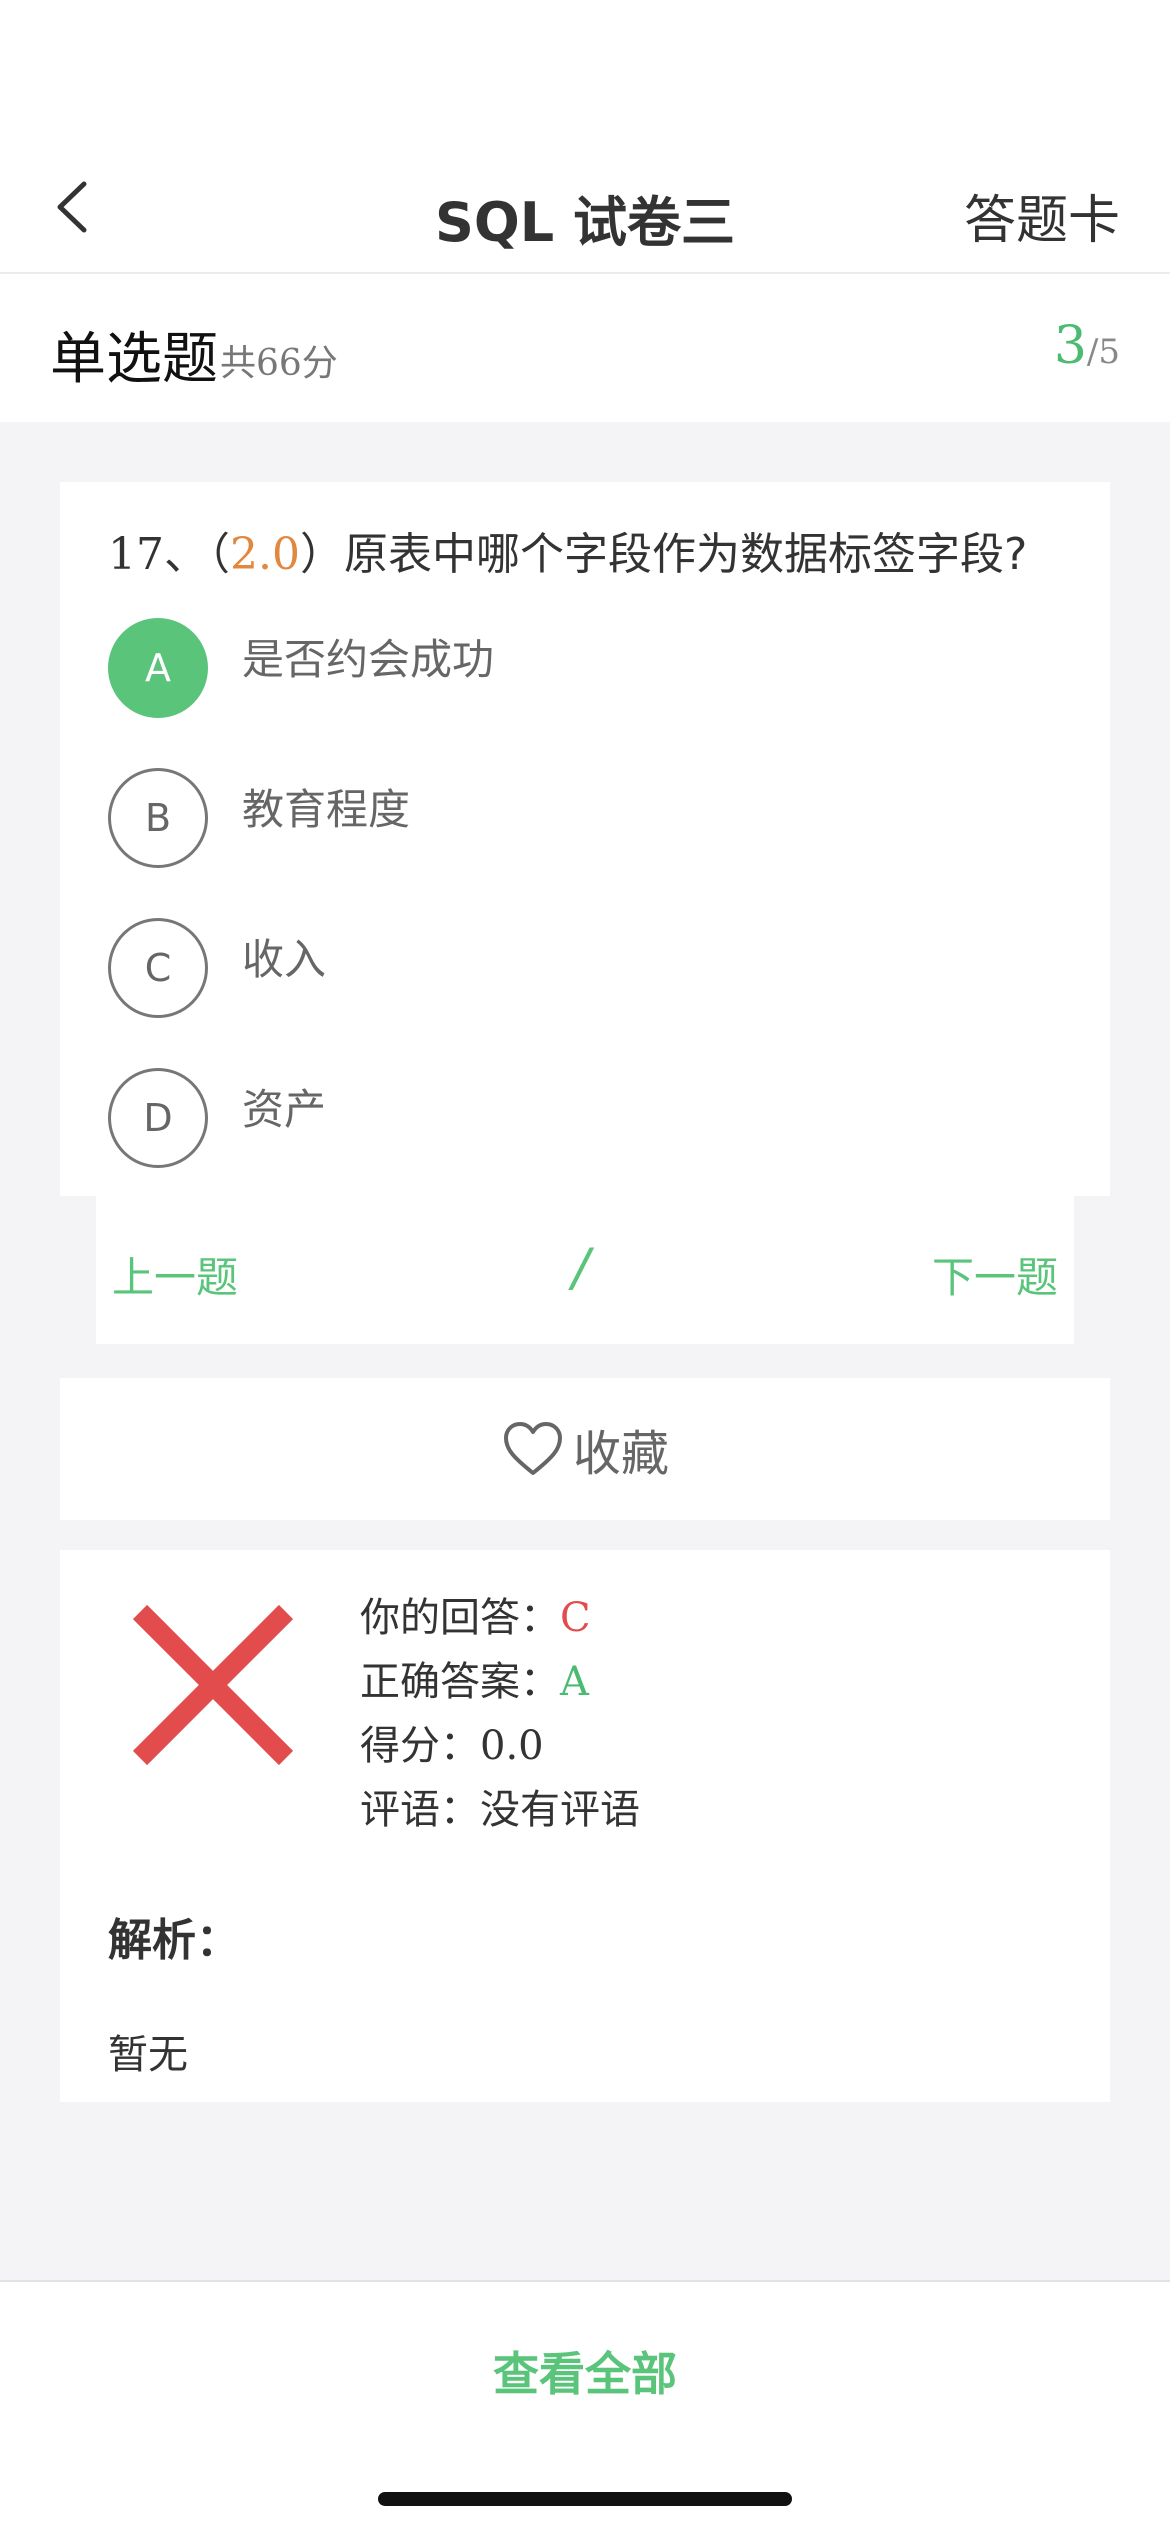  I want to click on option-c-badge: C, so click(158, 968).